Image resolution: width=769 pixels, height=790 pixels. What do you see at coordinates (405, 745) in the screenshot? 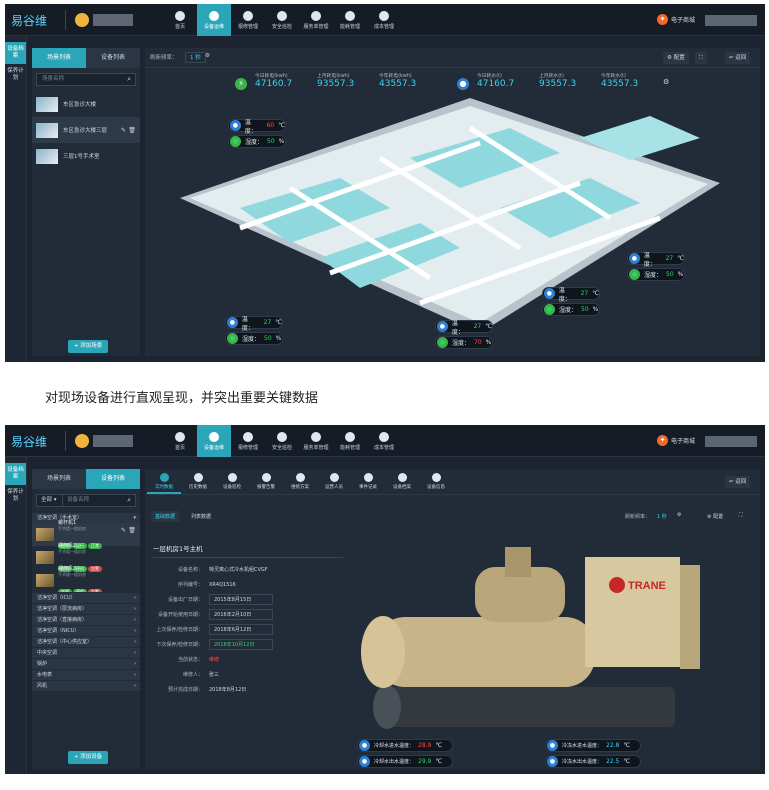
I see `reading-cooling-in: ● 冷却水进水温度： 28.9 ℃` at bounding box center [405, 745].